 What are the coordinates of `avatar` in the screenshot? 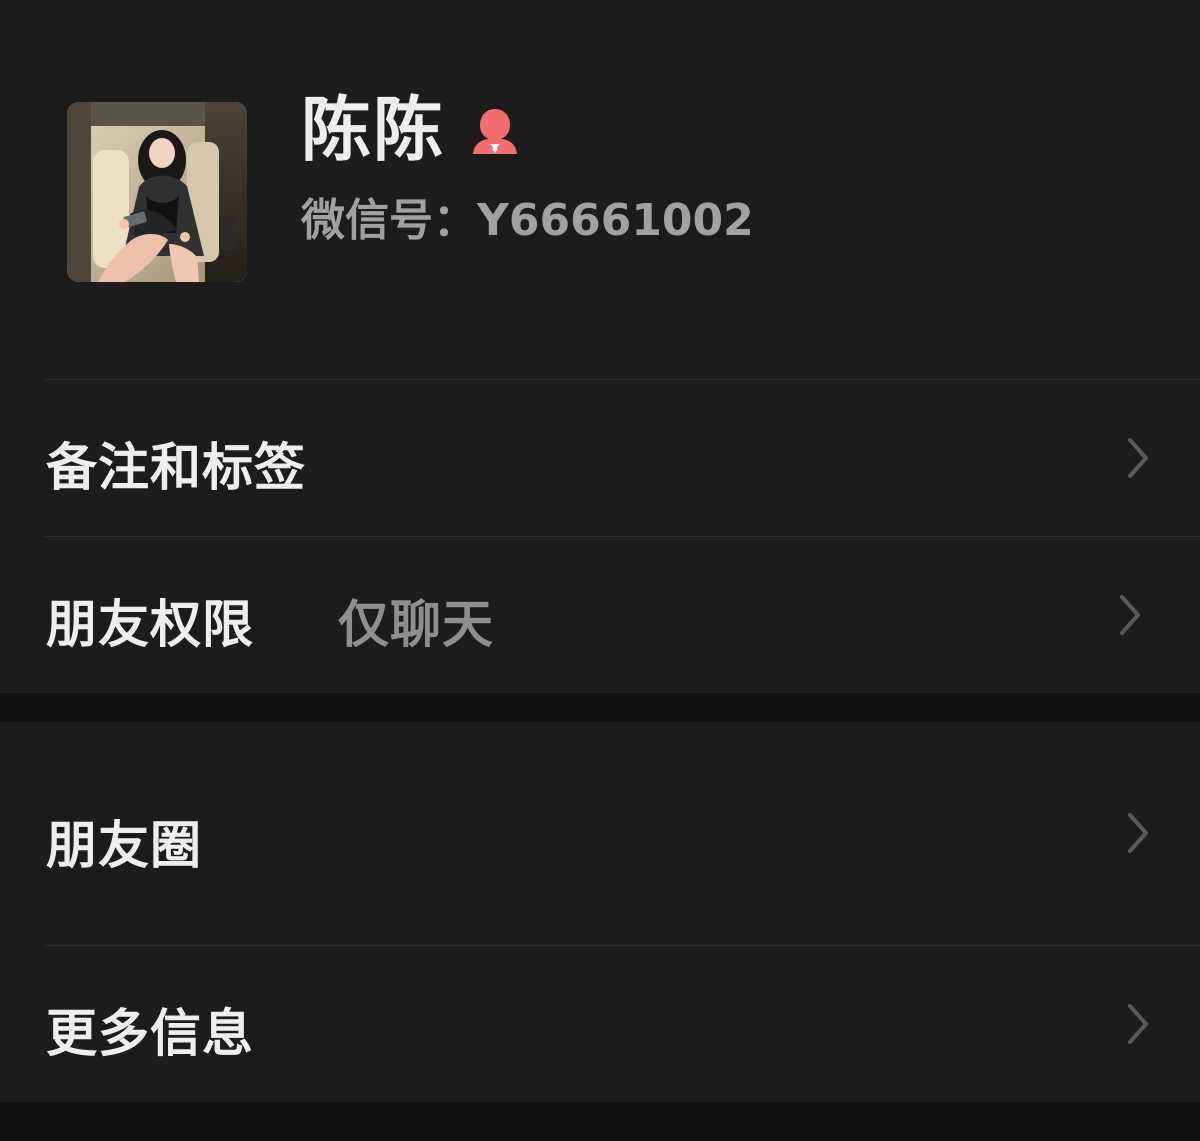 It's located at (157, 192).